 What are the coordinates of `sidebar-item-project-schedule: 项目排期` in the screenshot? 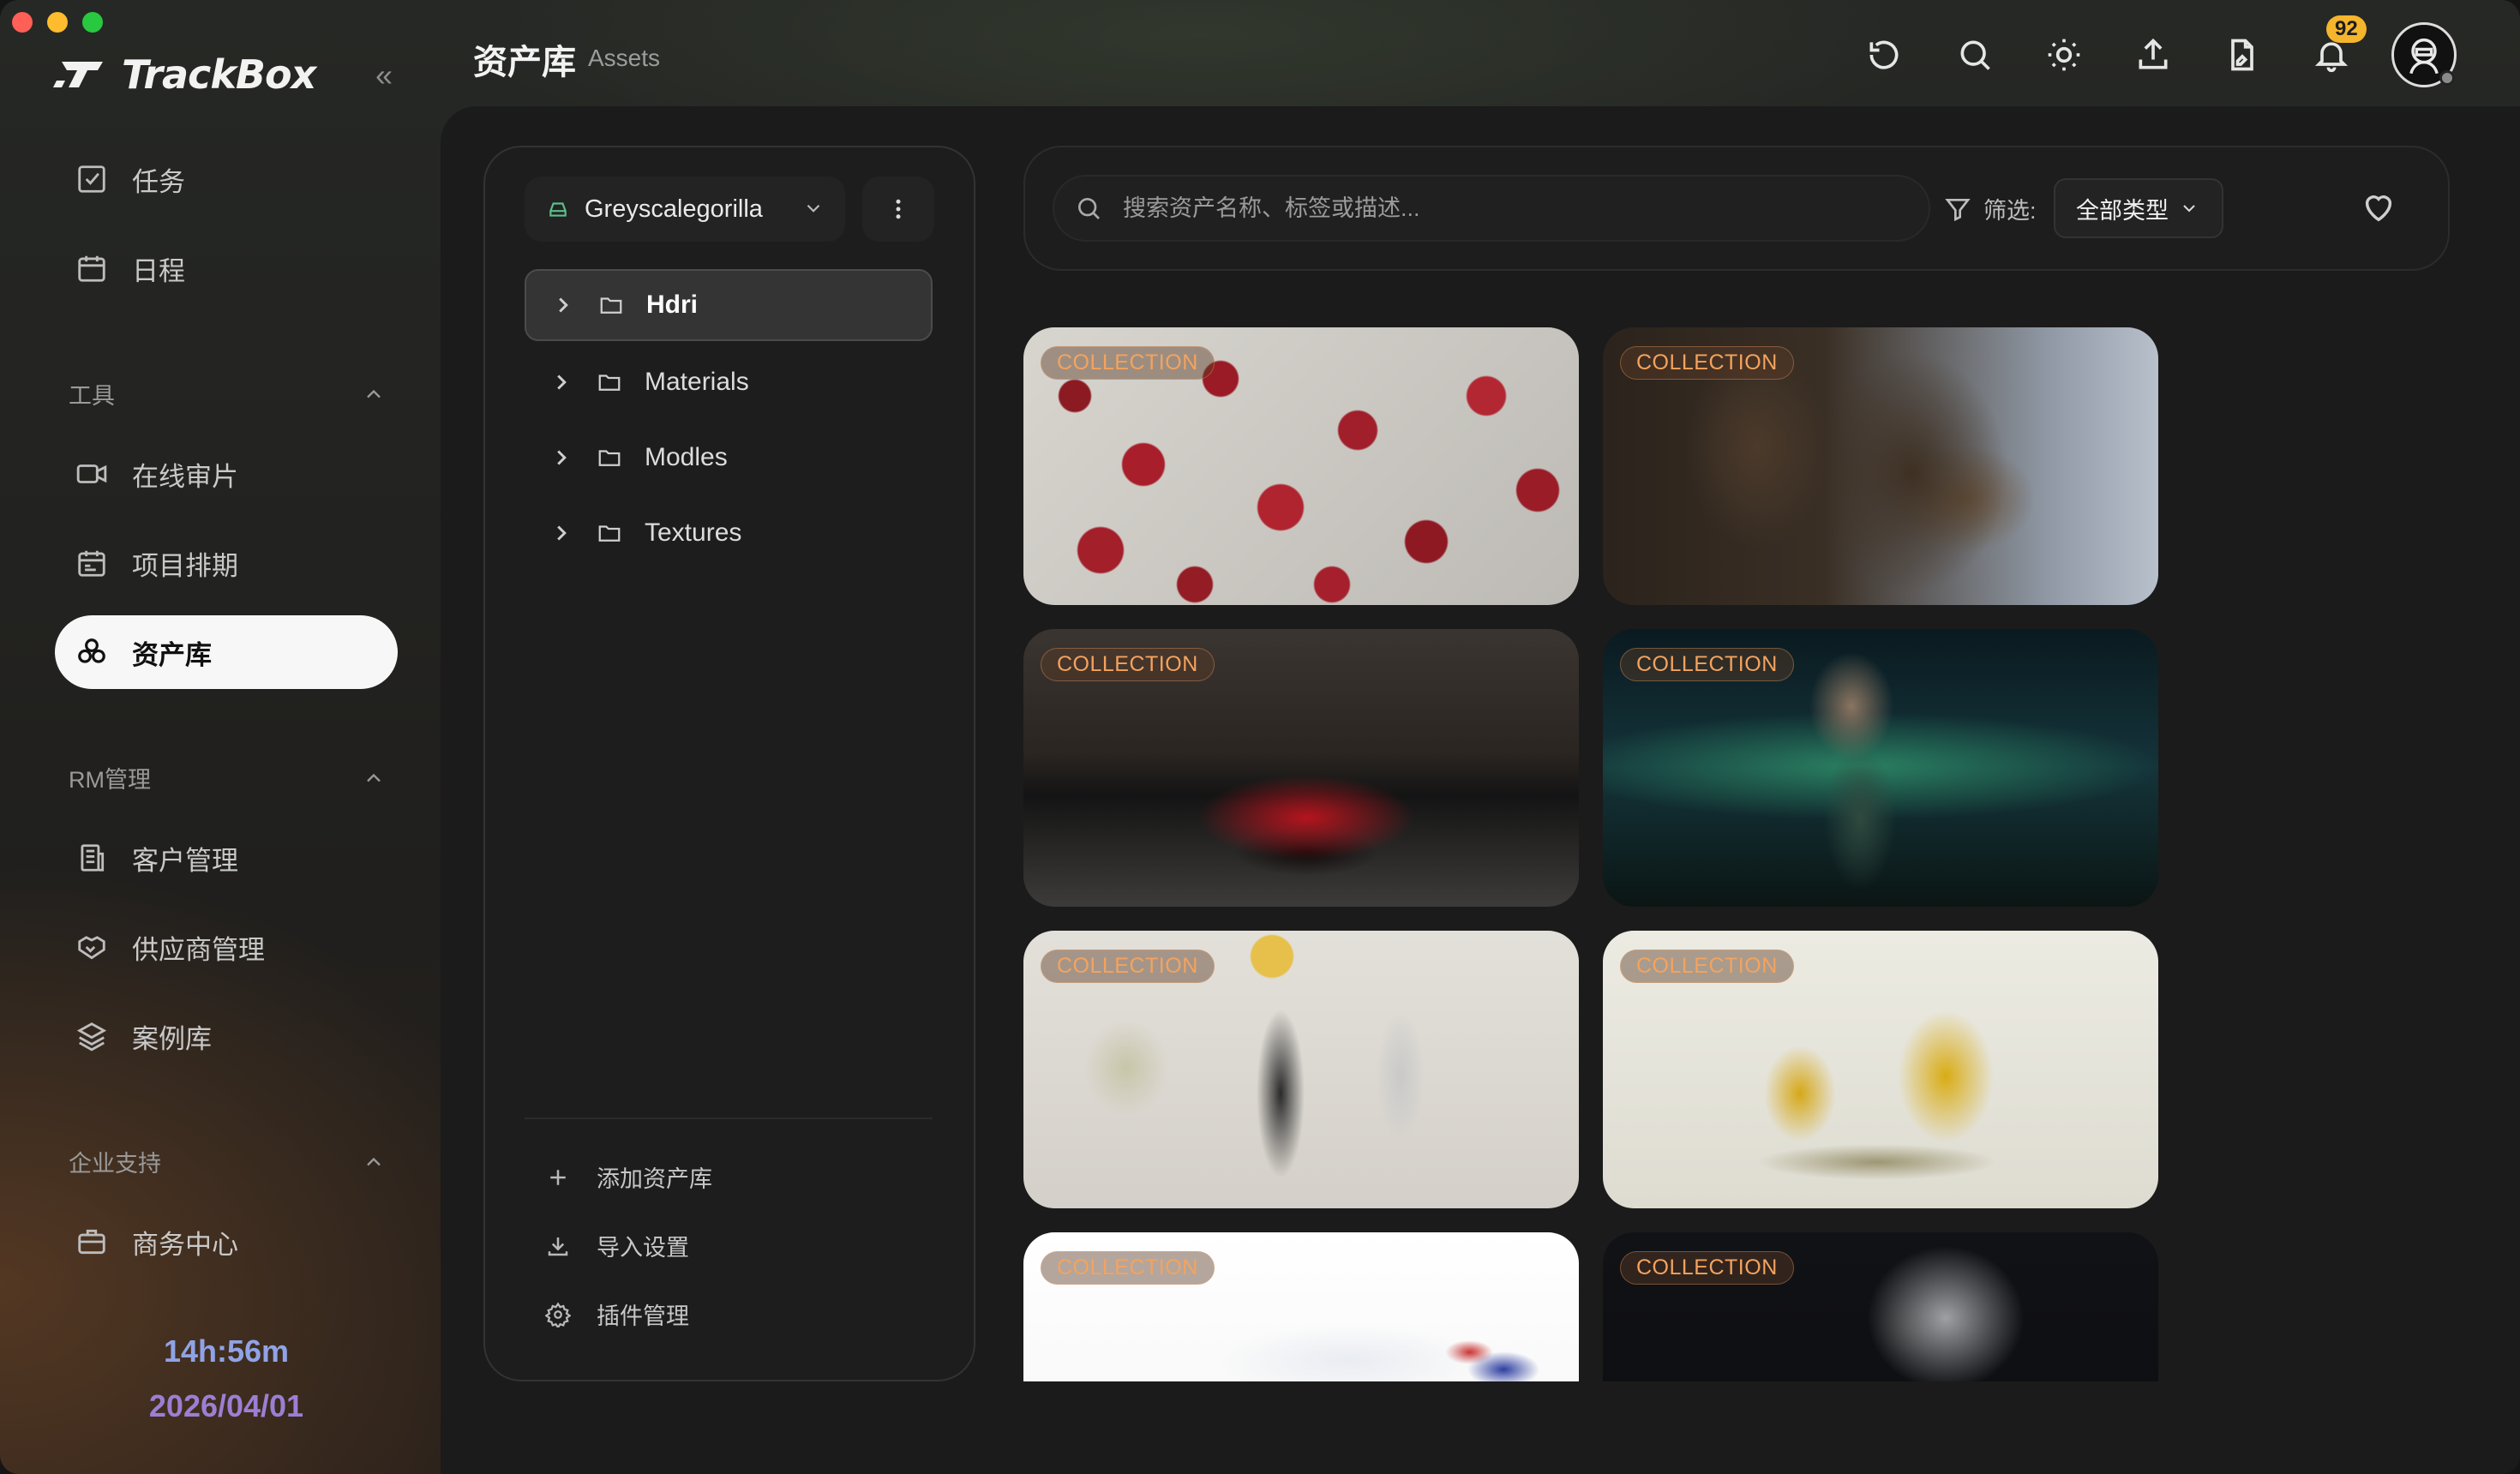 It's located at (226, 563).